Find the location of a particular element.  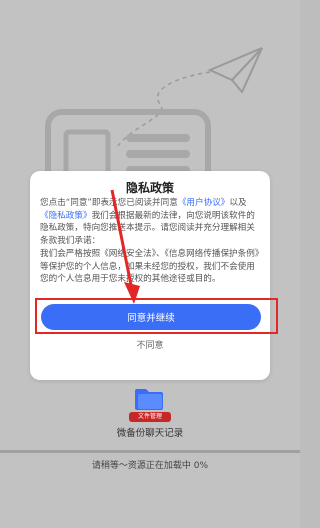

folder-icon is located at coordinates (149, 399).